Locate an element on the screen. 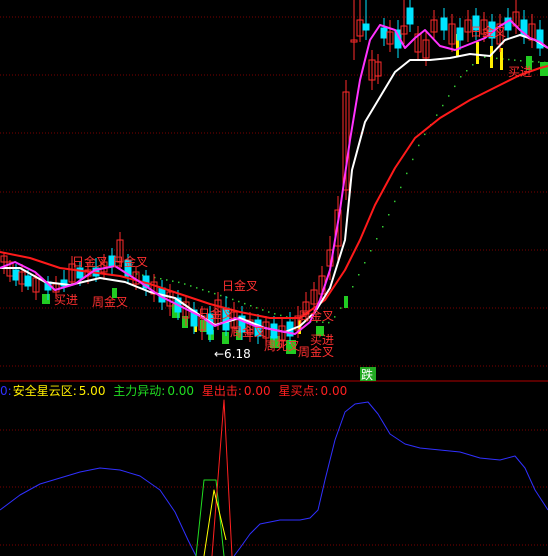 Image resolution: width=548 pixels, height=556 pixels. drop-badge-label: 跌 is located at coordinates (367, 374).